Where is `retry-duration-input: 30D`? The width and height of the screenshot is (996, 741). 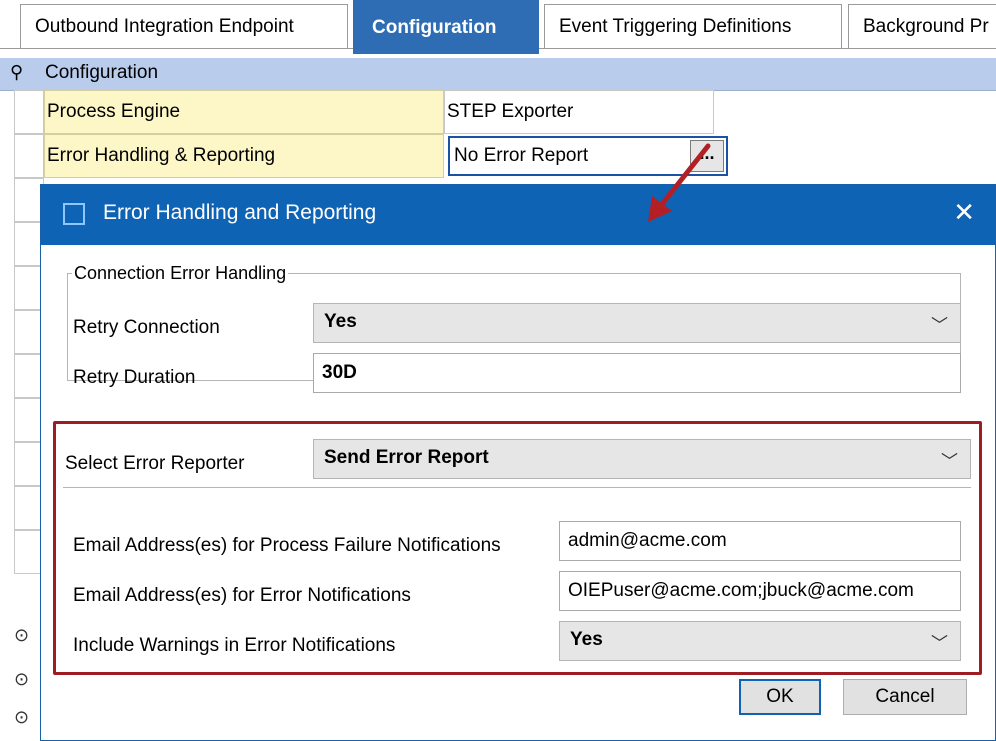
retry-duration-input: 30D is located at coordinates (637, 373).